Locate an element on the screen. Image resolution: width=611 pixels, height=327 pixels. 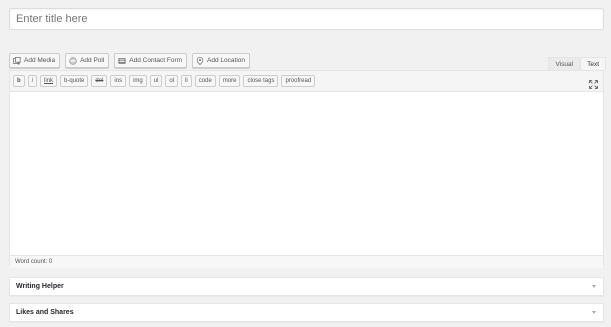
postbox-likes-and-shares: Likes and Shares is located at coordinates (306, 312).